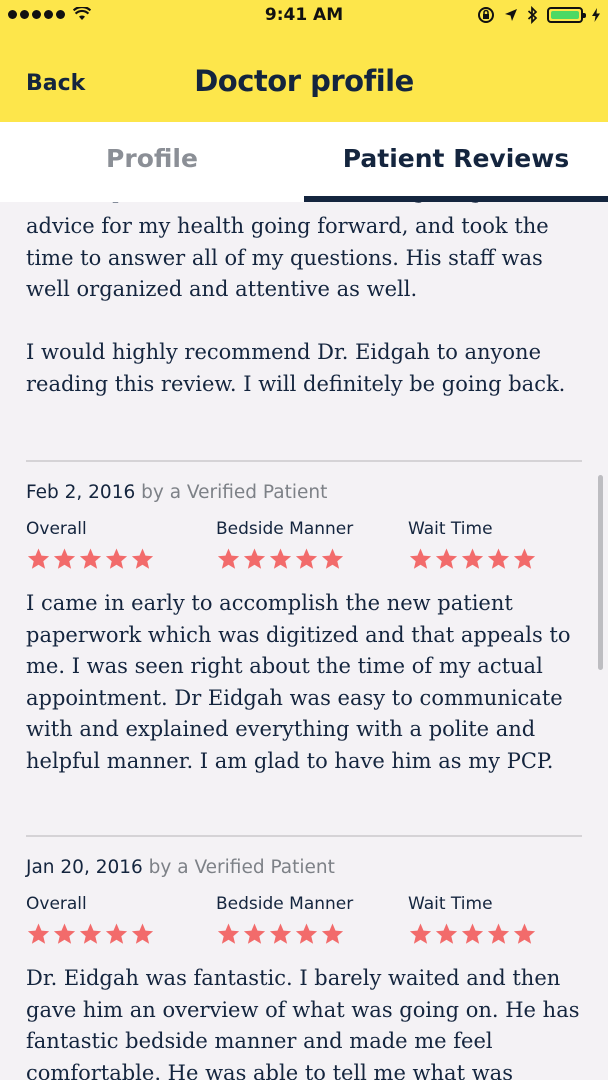 The width and height of the screenshot is (608, 1080). What do you see at coordinates (456, 158) in the screenshot?
I see `tab-patient-reviews: Patient Reviews` at bounding box center [456, 158].